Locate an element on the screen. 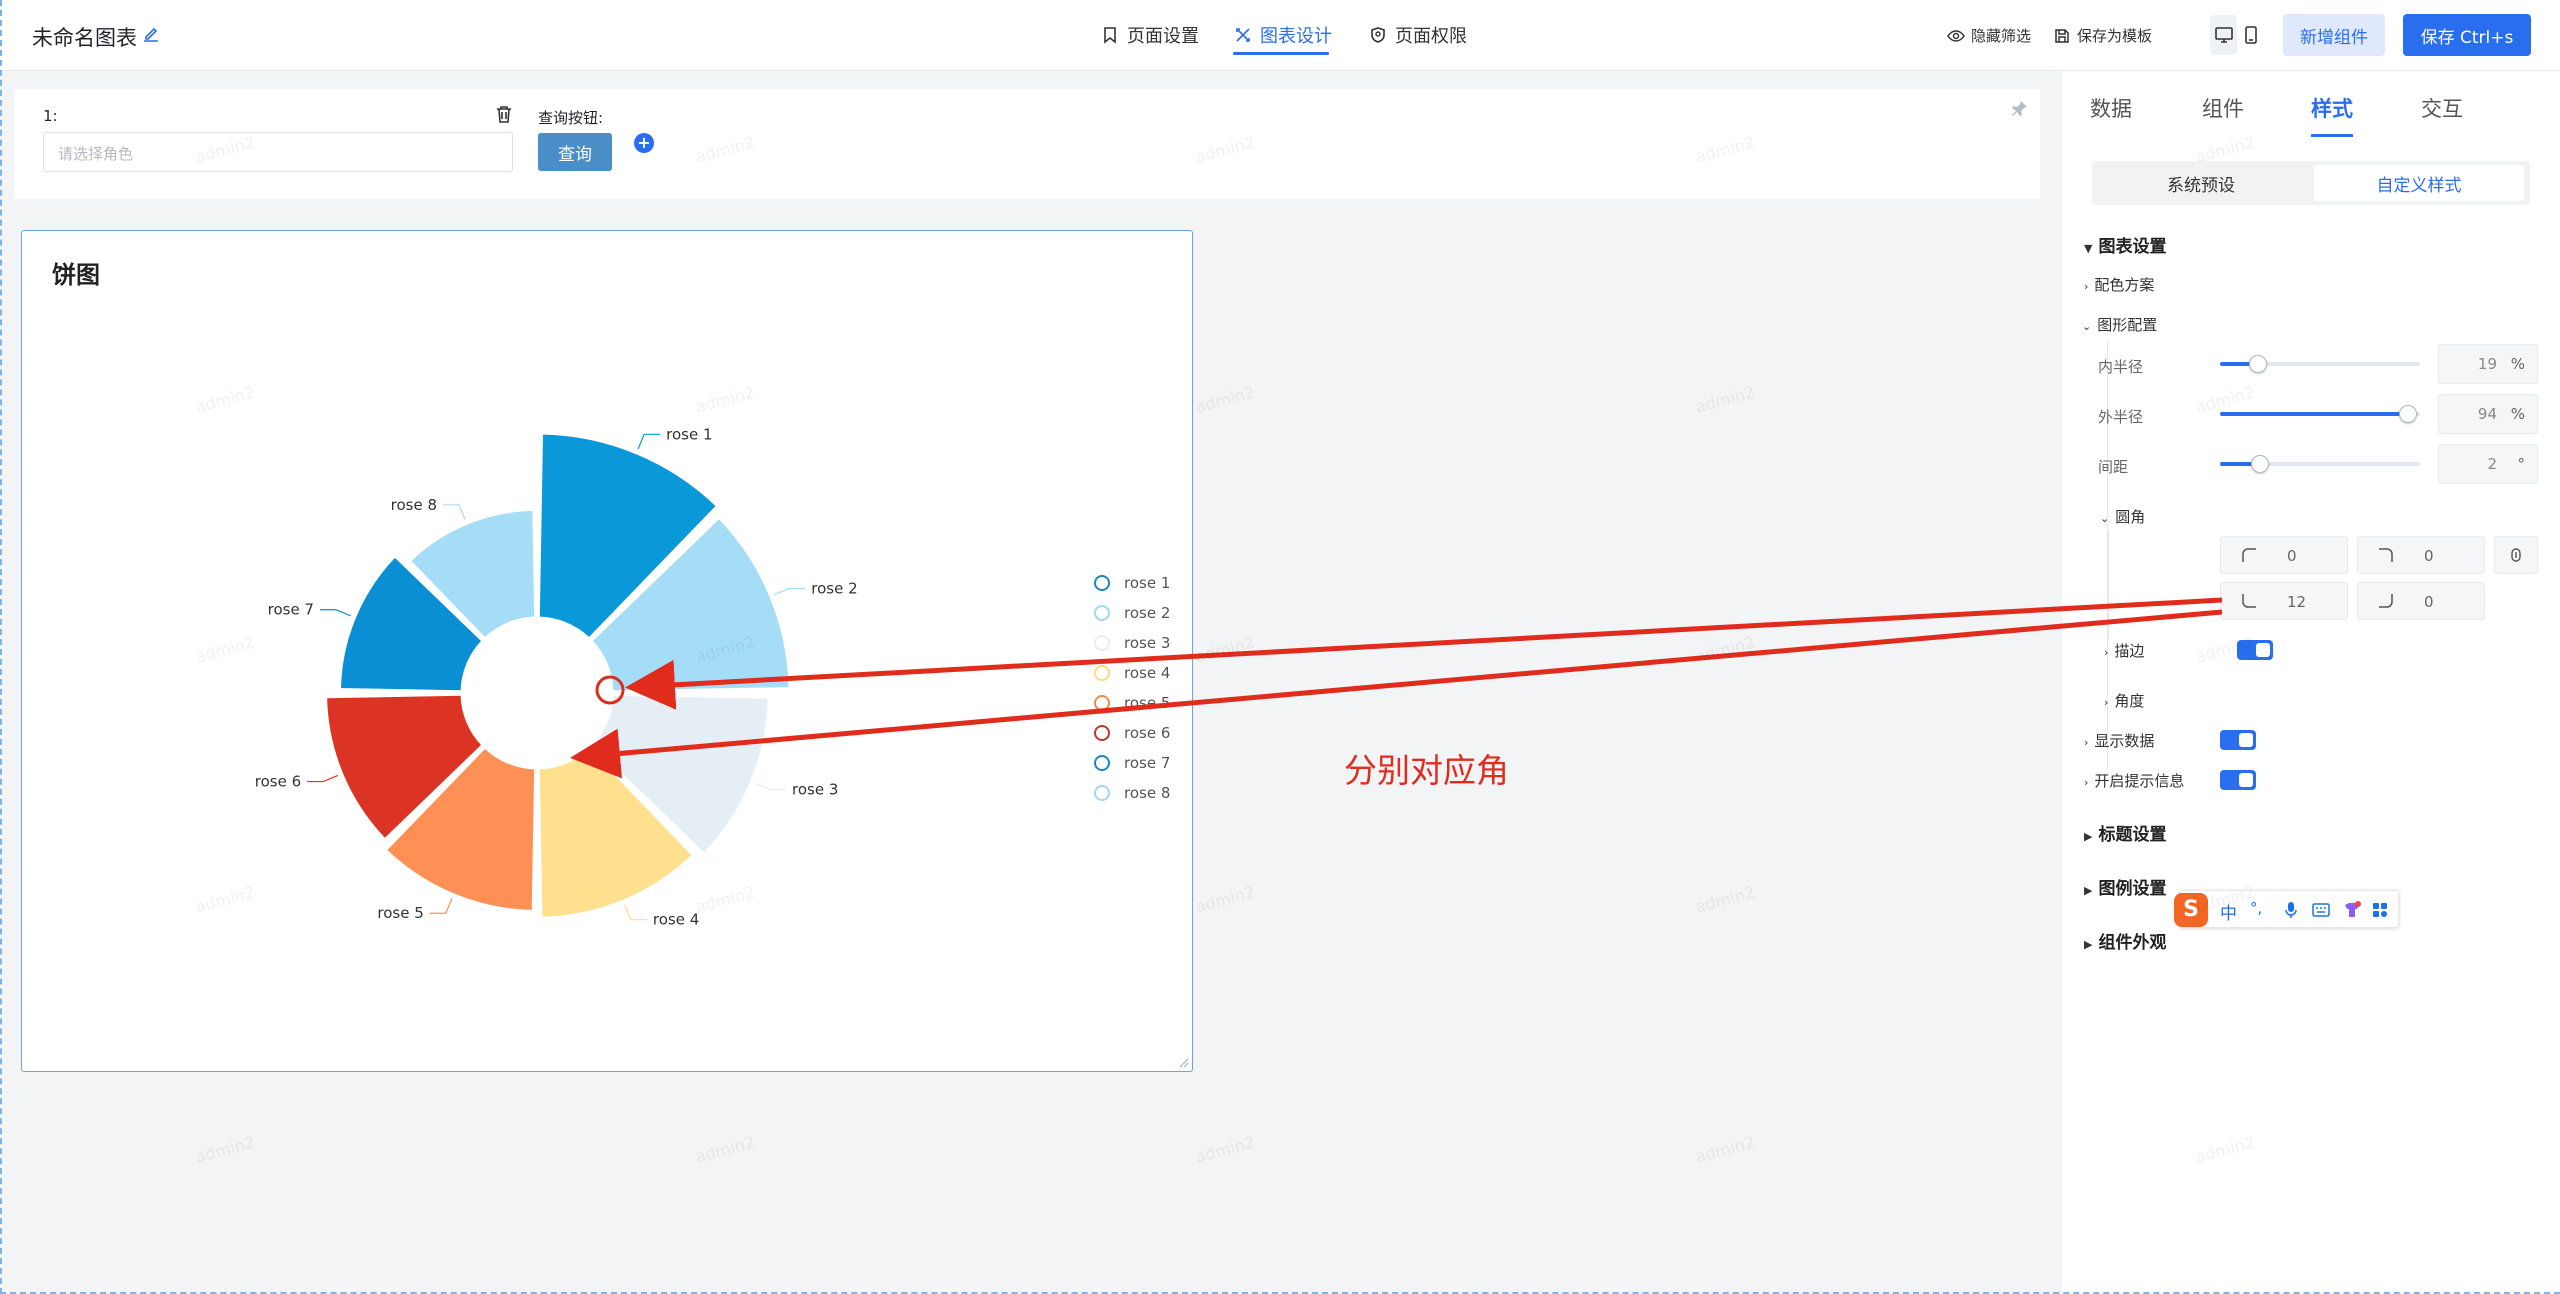  mobile-view-button is located at coordinates (2250, 35).